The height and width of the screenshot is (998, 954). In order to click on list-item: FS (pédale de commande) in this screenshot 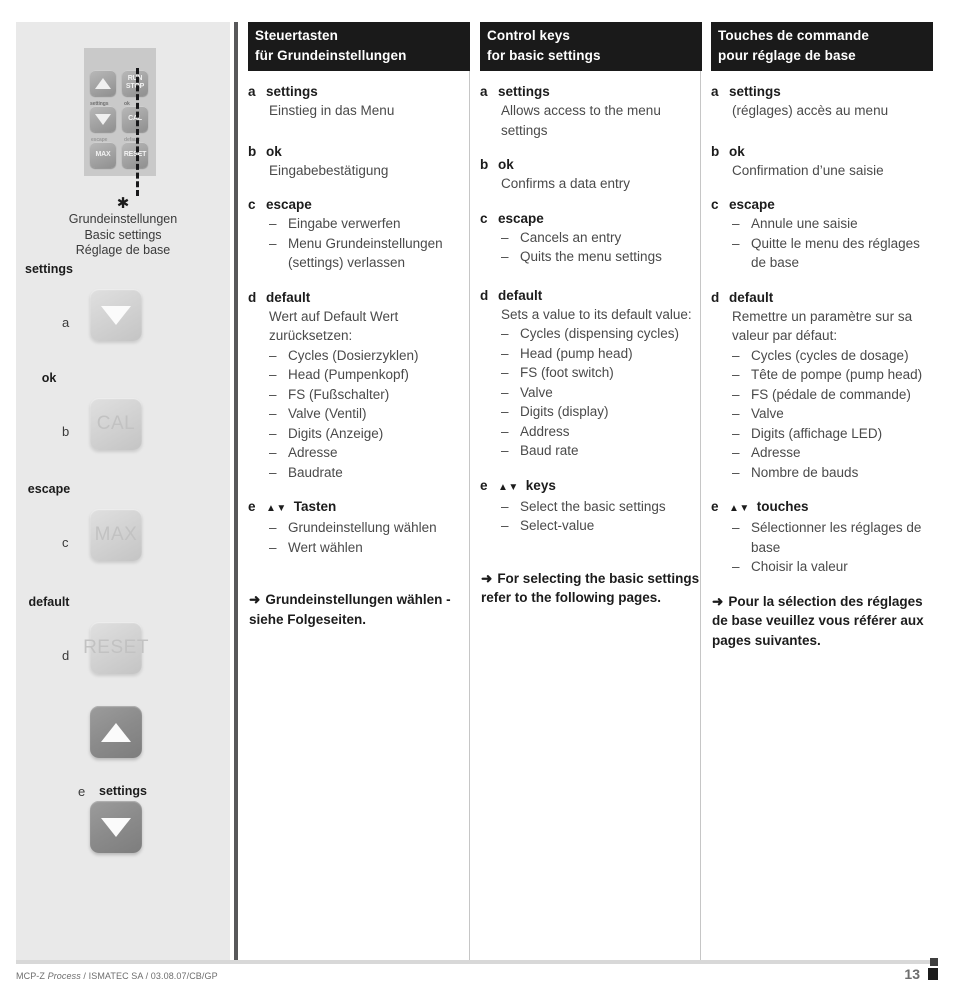, I will do `click(832, 395)`.